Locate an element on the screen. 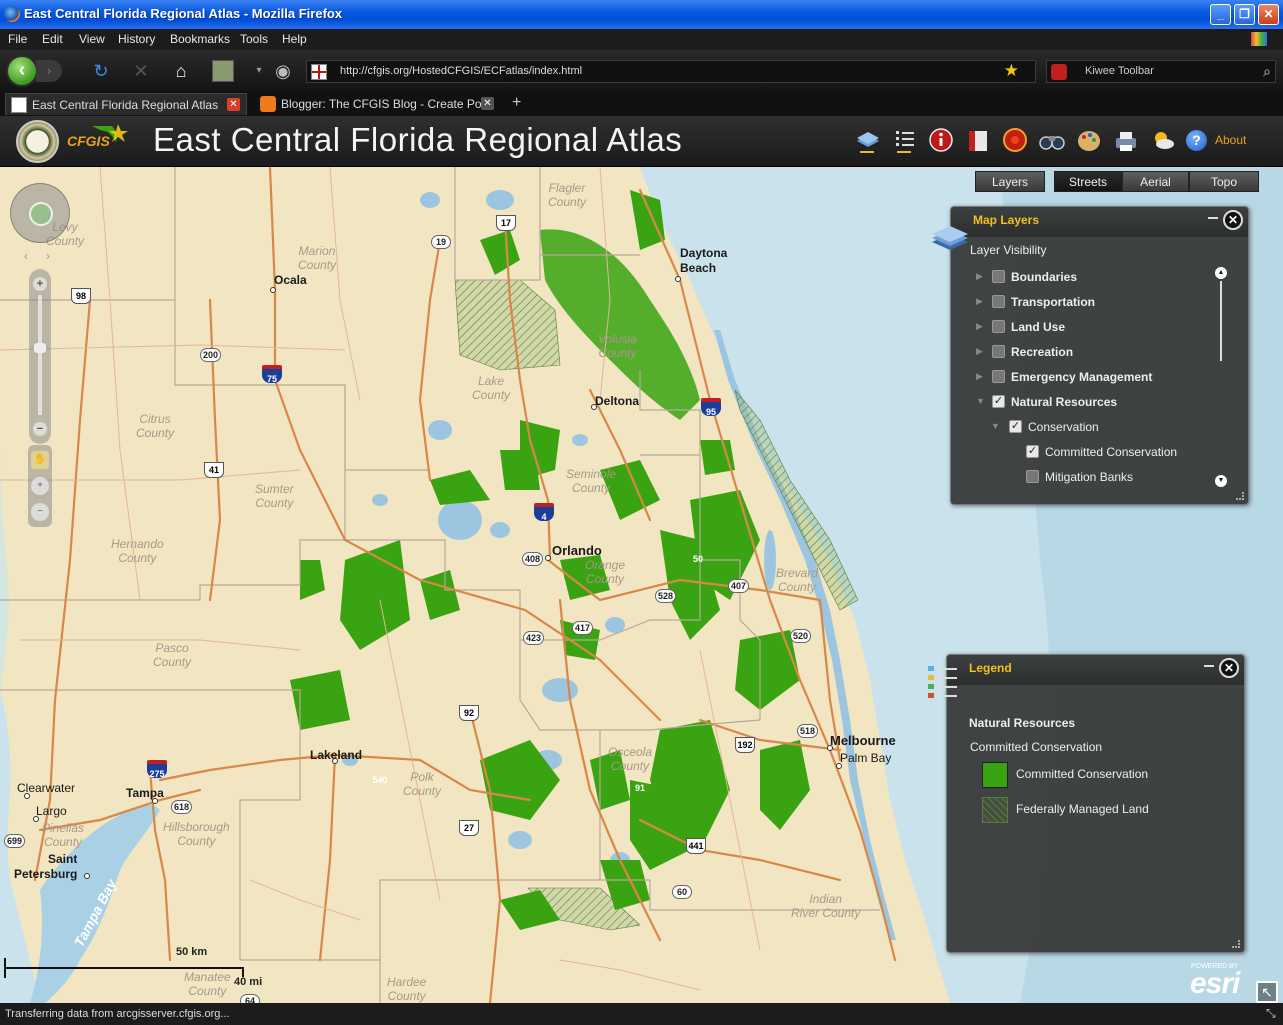 The width and height of the screenshot is (1283, 1025). close-window-button: ✕ is located at coordinates (1268, 14).